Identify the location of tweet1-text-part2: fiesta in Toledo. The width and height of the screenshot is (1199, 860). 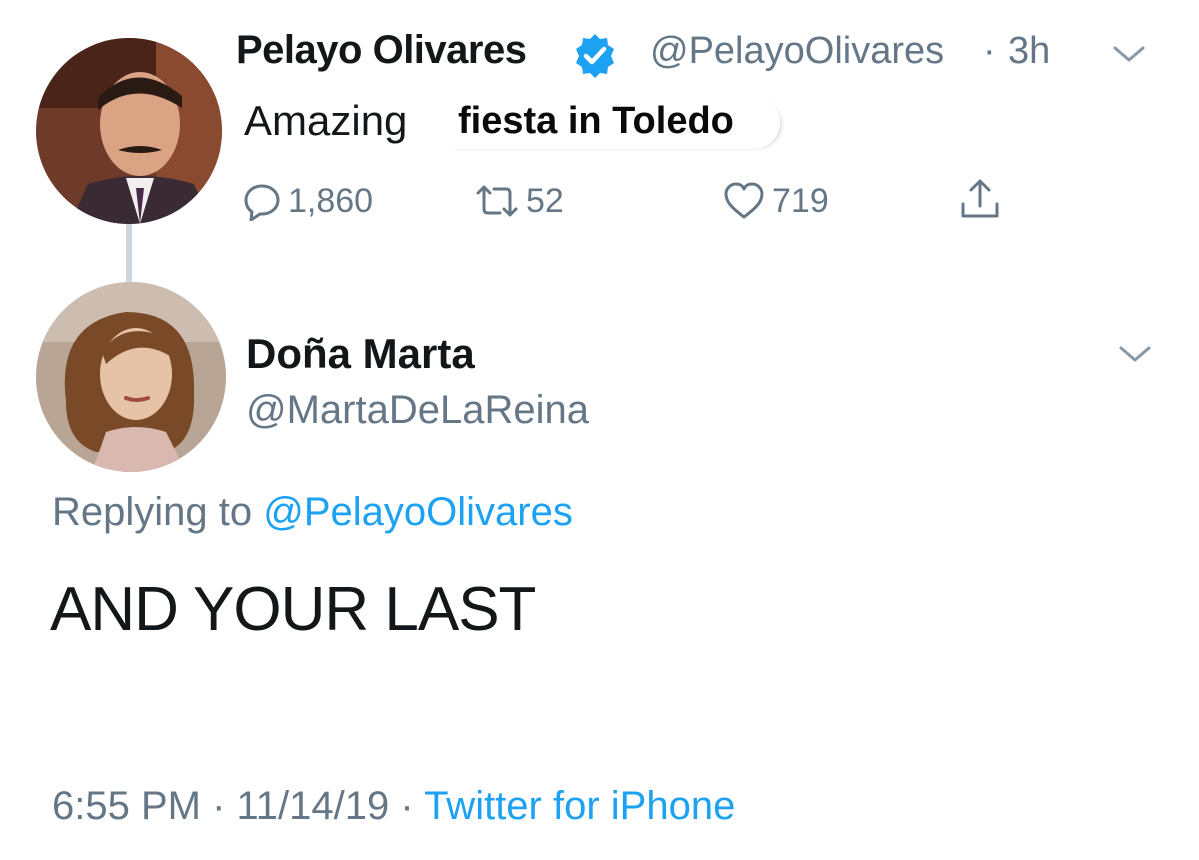
(613, 122).